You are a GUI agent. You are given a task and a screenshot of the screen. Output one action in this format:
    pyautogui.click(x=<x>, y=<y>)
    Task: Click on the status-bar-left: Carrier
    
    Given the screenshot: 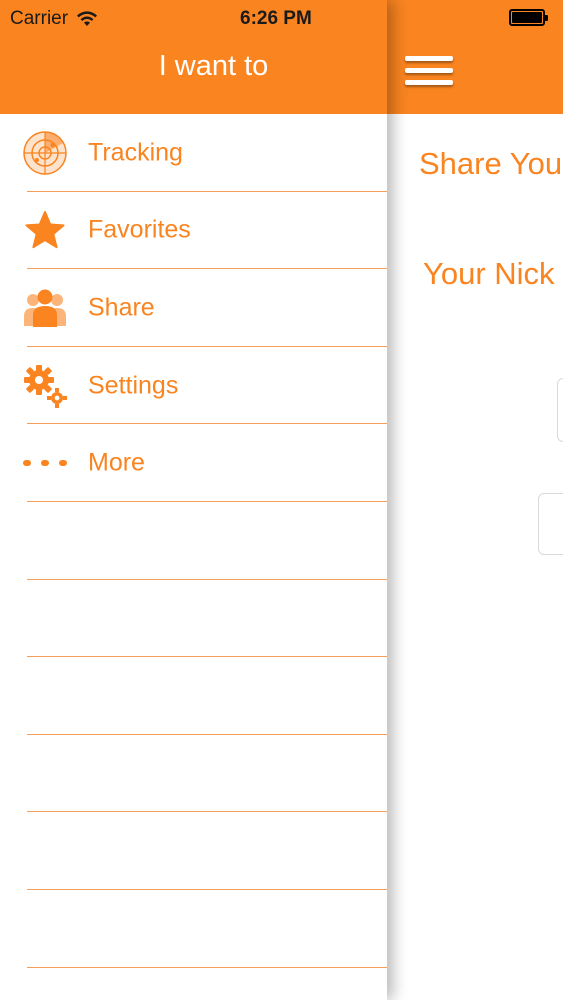 What is the action you would take?
    pyautogui.click(x=54, y=19)
    